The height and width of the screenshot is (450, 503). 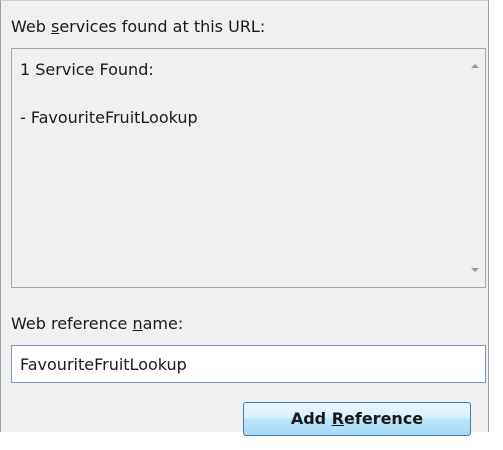 I want to click on services-found-label: Web services found at this URL:, so click(x=138, y=26).